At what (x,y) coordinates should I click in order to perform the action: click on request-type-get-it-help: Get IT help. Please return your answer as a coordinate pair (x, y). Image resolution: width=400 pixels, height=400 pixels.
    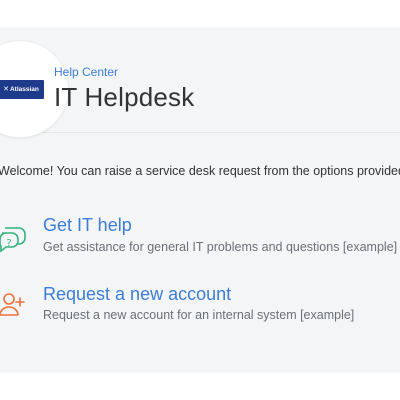
    Looking at the image, I should click on (87, 225).